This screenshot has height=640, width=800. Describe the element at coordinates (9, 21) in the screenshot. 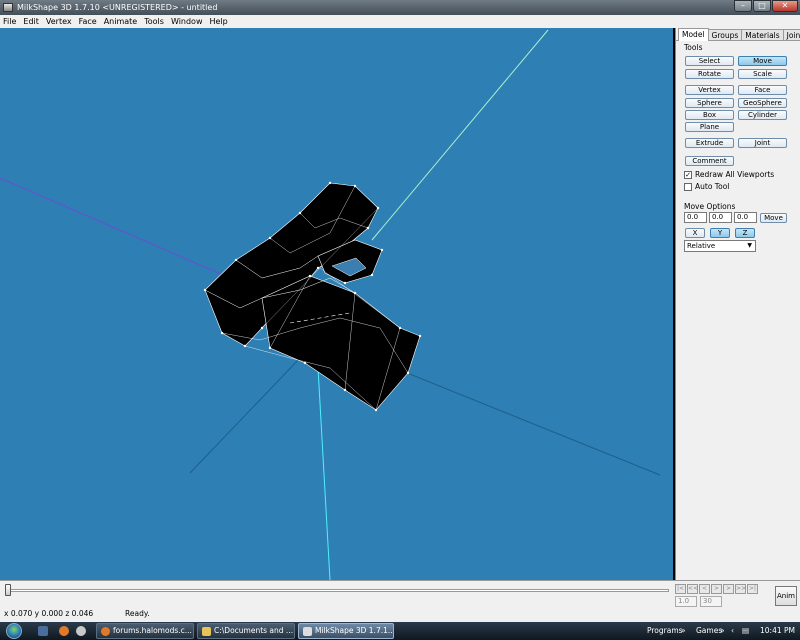

I see `menu-file: File` at that location.